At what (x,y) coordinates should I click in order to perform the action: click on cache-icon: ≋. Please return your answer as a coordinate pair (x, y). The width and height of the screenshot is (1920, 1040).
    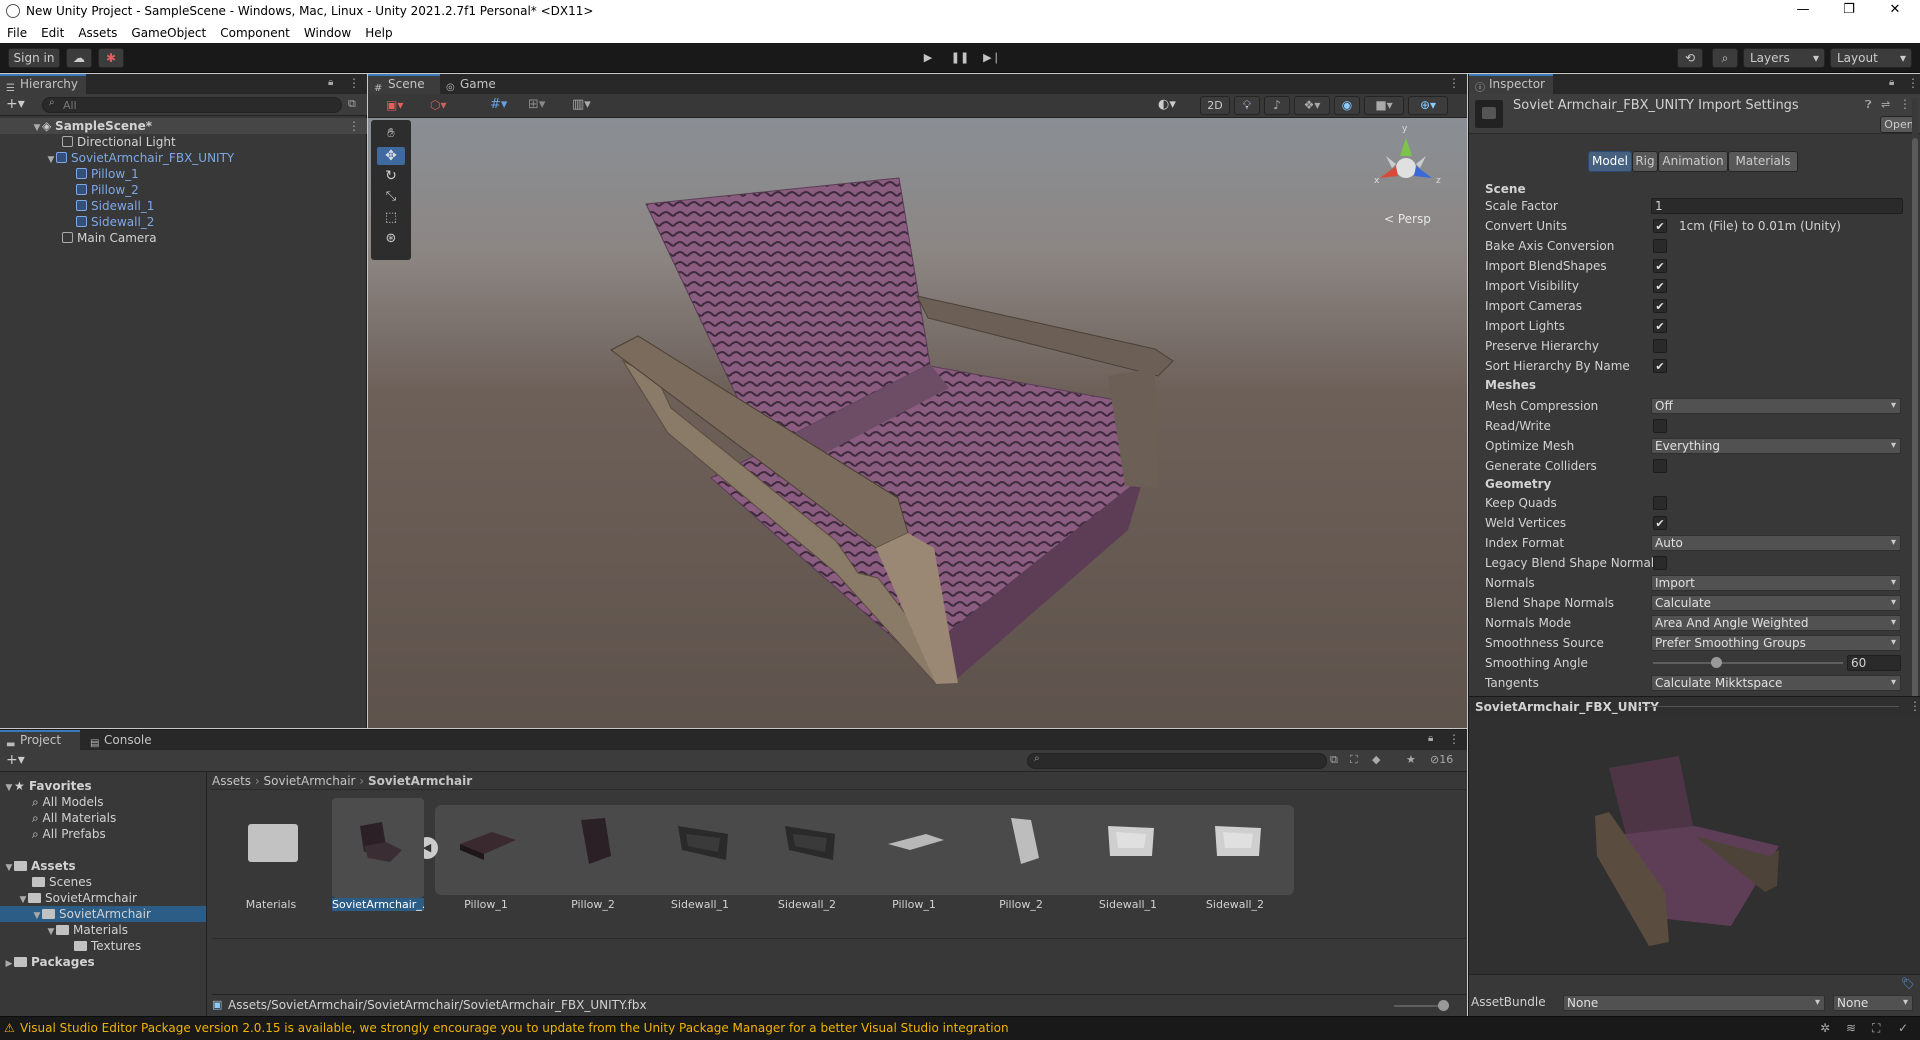
    Looking at the image, I should click on (1851, 1028).